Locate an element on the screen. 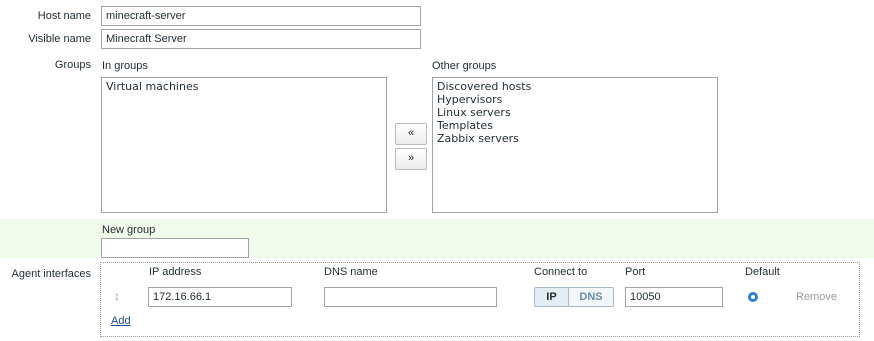 The image size is (874, 341). list-item: Discovered hosts is located at coordinates (575, 86).